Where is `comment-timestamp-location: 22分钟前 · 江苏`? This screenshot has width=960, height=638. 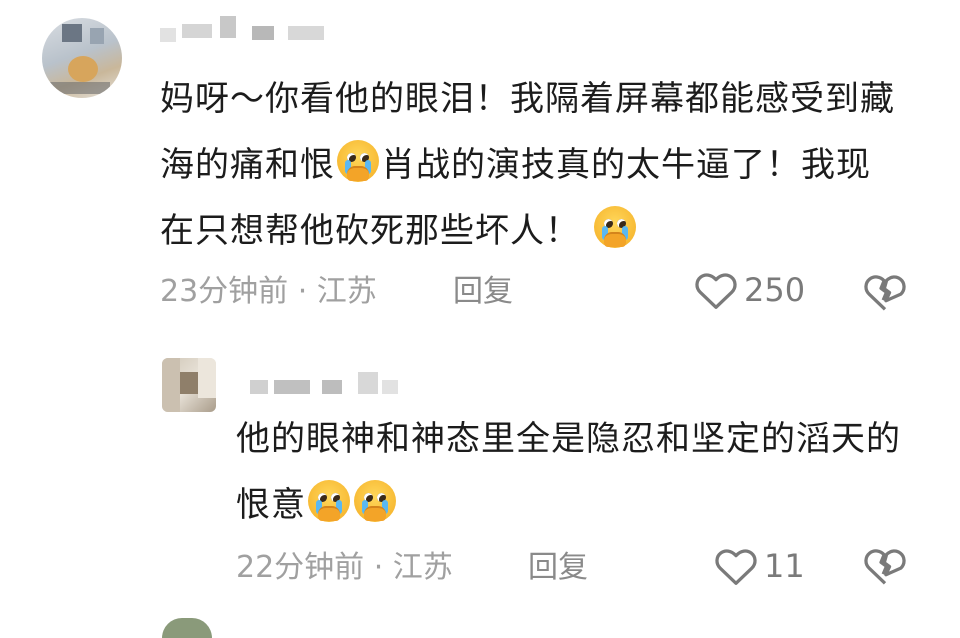 comment-timestamp-location: 22分钟前 · 江苏 is located at coordinates (344, 567).